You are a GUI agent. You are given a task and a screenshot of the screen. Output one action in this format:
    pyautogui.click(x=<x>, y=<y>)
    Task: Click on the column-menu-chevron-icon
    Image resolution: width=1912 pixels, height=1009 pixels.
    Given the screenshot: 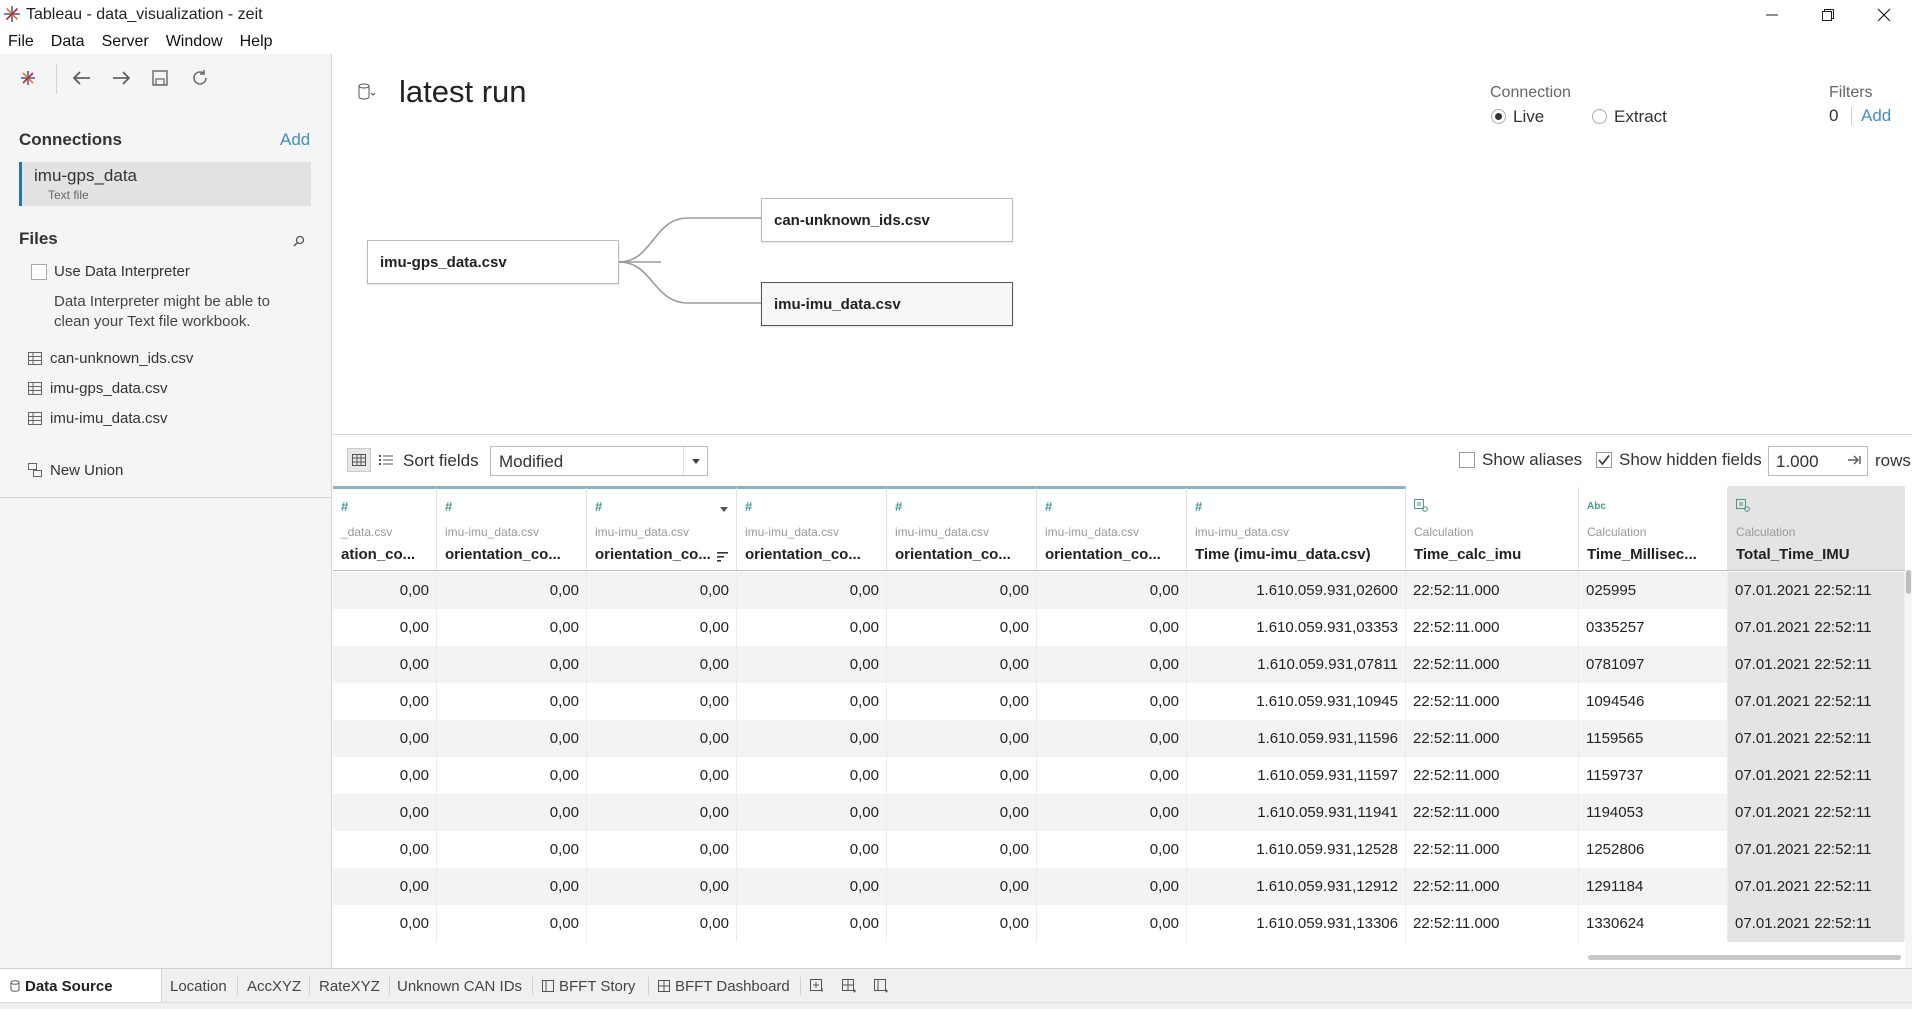 What is the action you would take?
    pyautogui.click(x=724, y=507)
    